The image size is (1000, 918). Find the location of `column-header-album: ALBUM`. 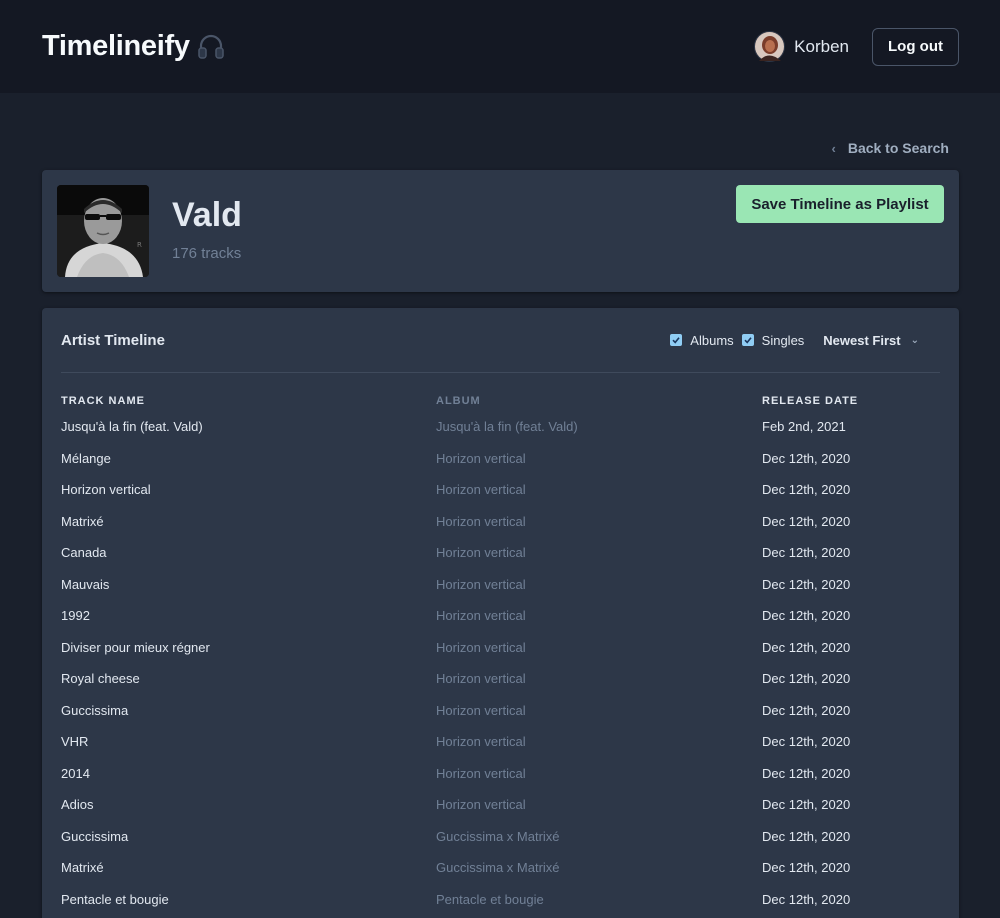

column-header-album: ALBUM is located at coordinates (599, 401).